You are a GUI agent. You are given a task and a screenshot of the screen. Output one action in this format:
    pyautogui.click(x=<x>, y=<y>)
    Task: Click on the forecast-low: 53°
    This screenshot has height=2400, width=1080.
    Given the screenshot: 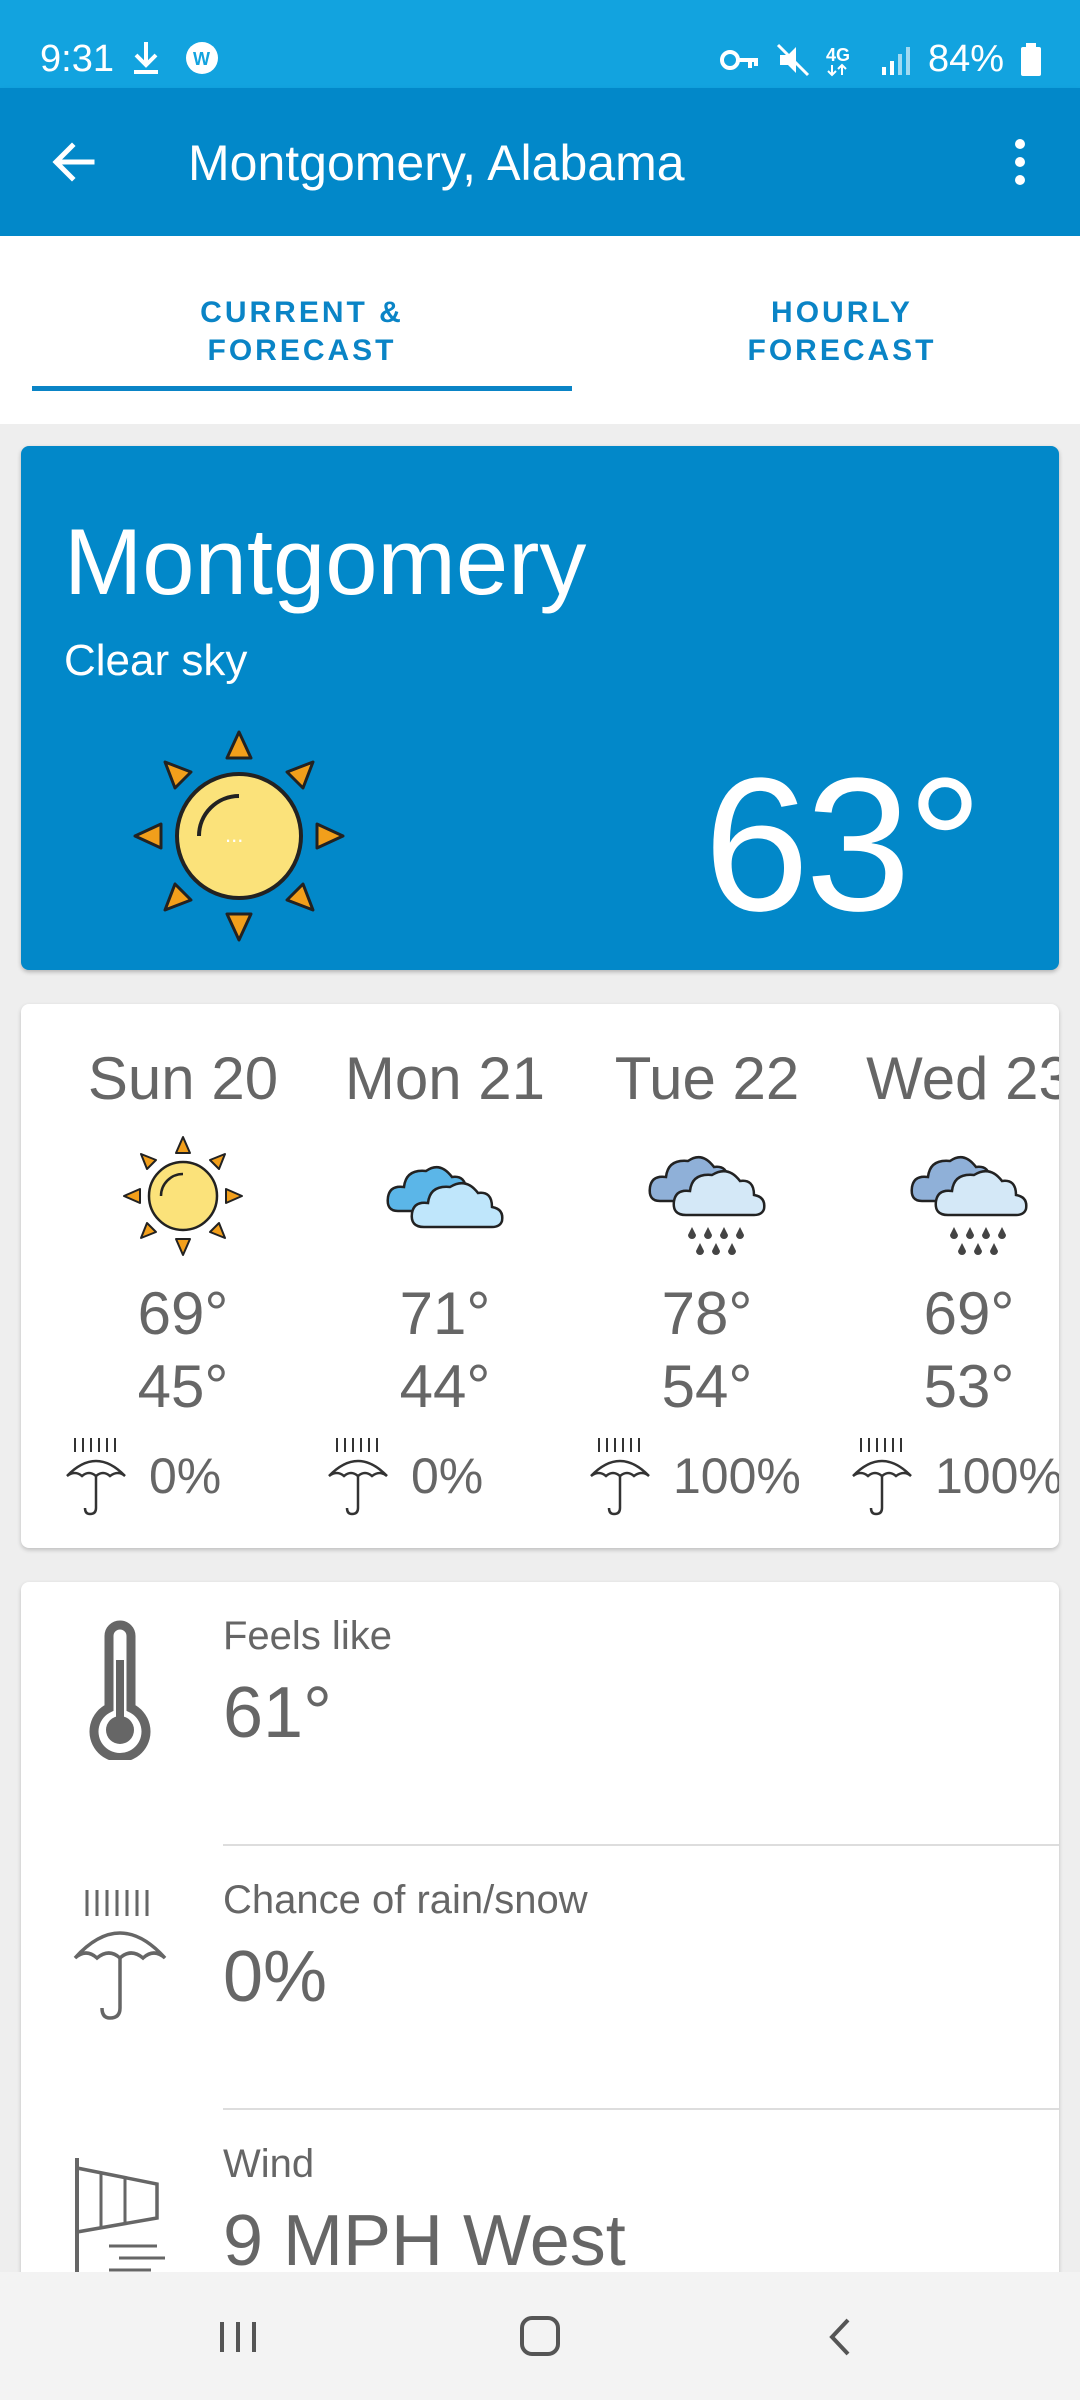 What is the action you would take?
    pyautogui.click(x=969, y=1386)
    